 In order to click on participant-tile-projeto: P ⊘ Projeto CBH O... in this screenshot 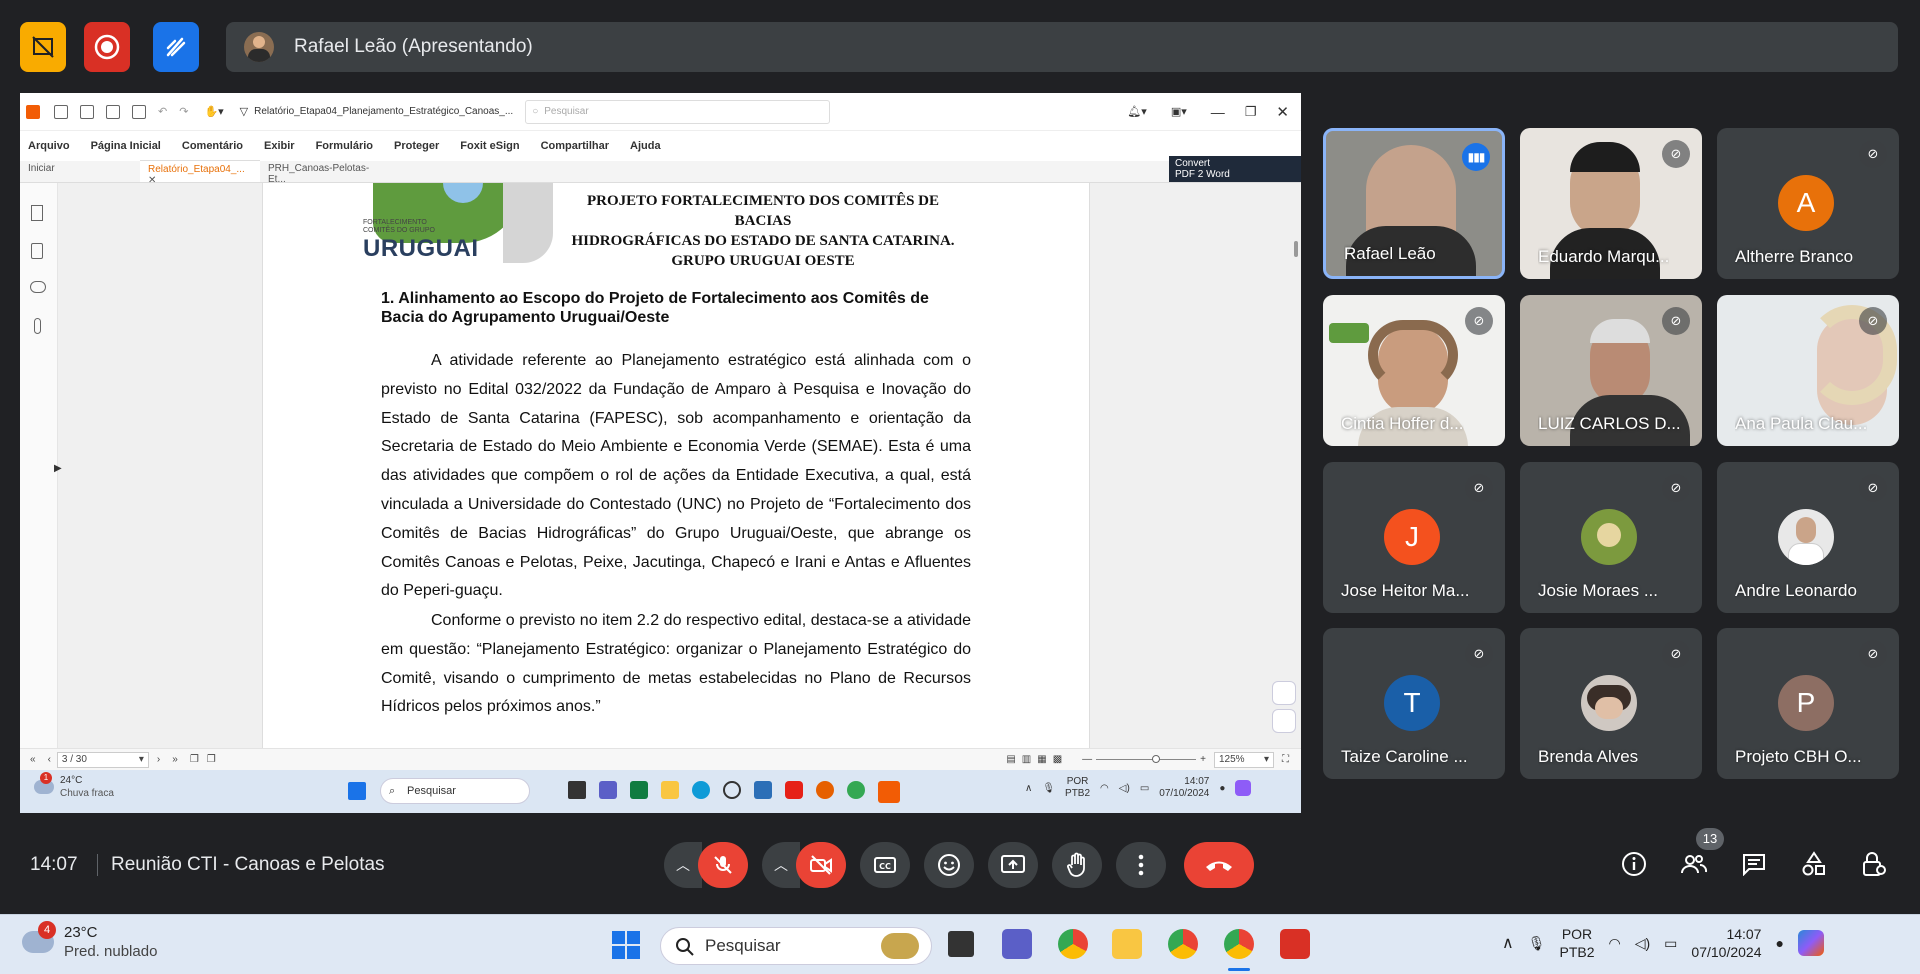, I will do `click(1808, 703)`.